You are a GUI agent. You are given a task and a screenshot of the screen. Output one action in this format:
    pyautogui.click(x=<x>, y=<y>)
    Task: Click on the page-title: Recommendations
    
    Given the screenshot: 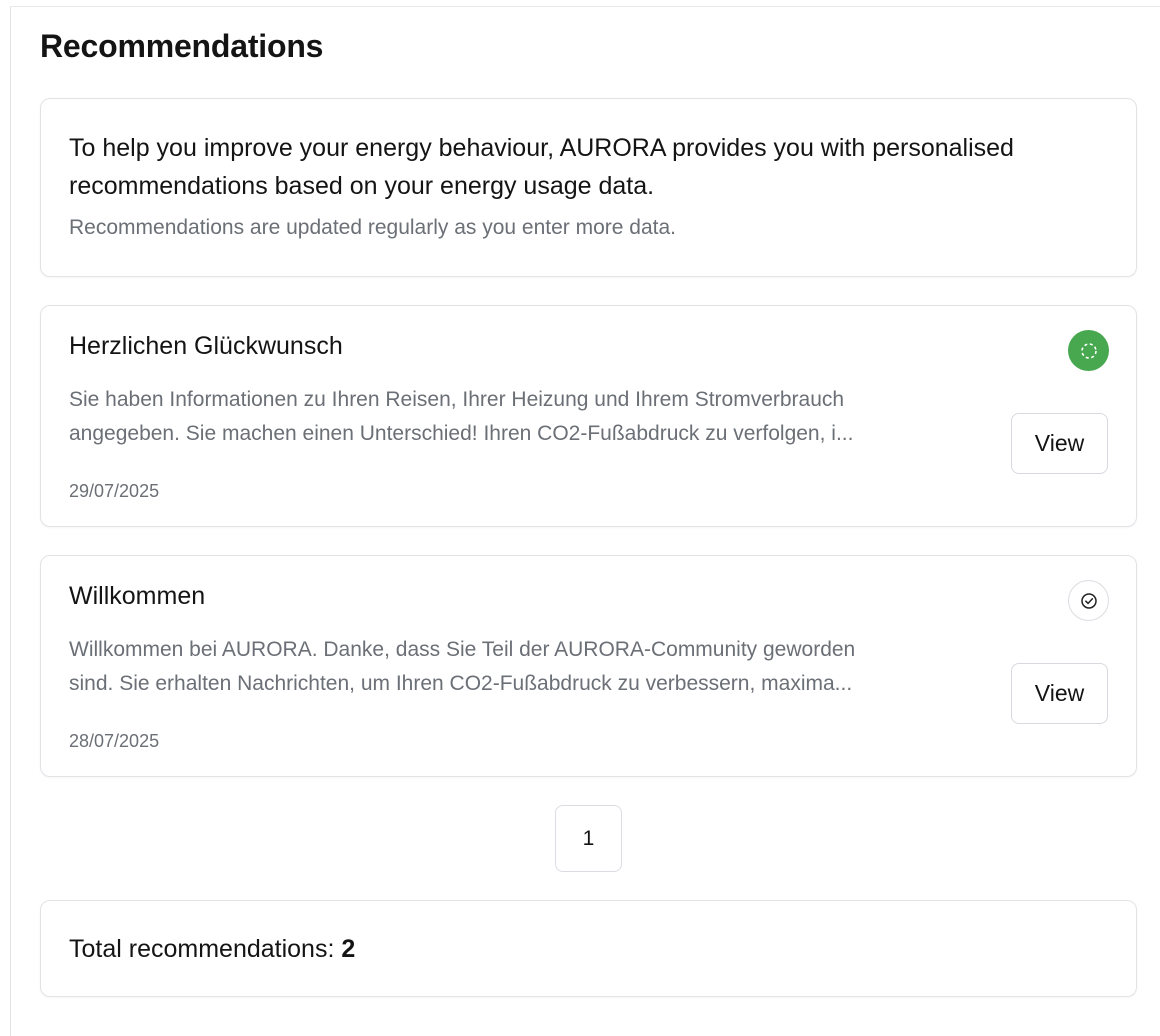 What is the action you would take?
    pyautogui.click(x=182, y=46)
    